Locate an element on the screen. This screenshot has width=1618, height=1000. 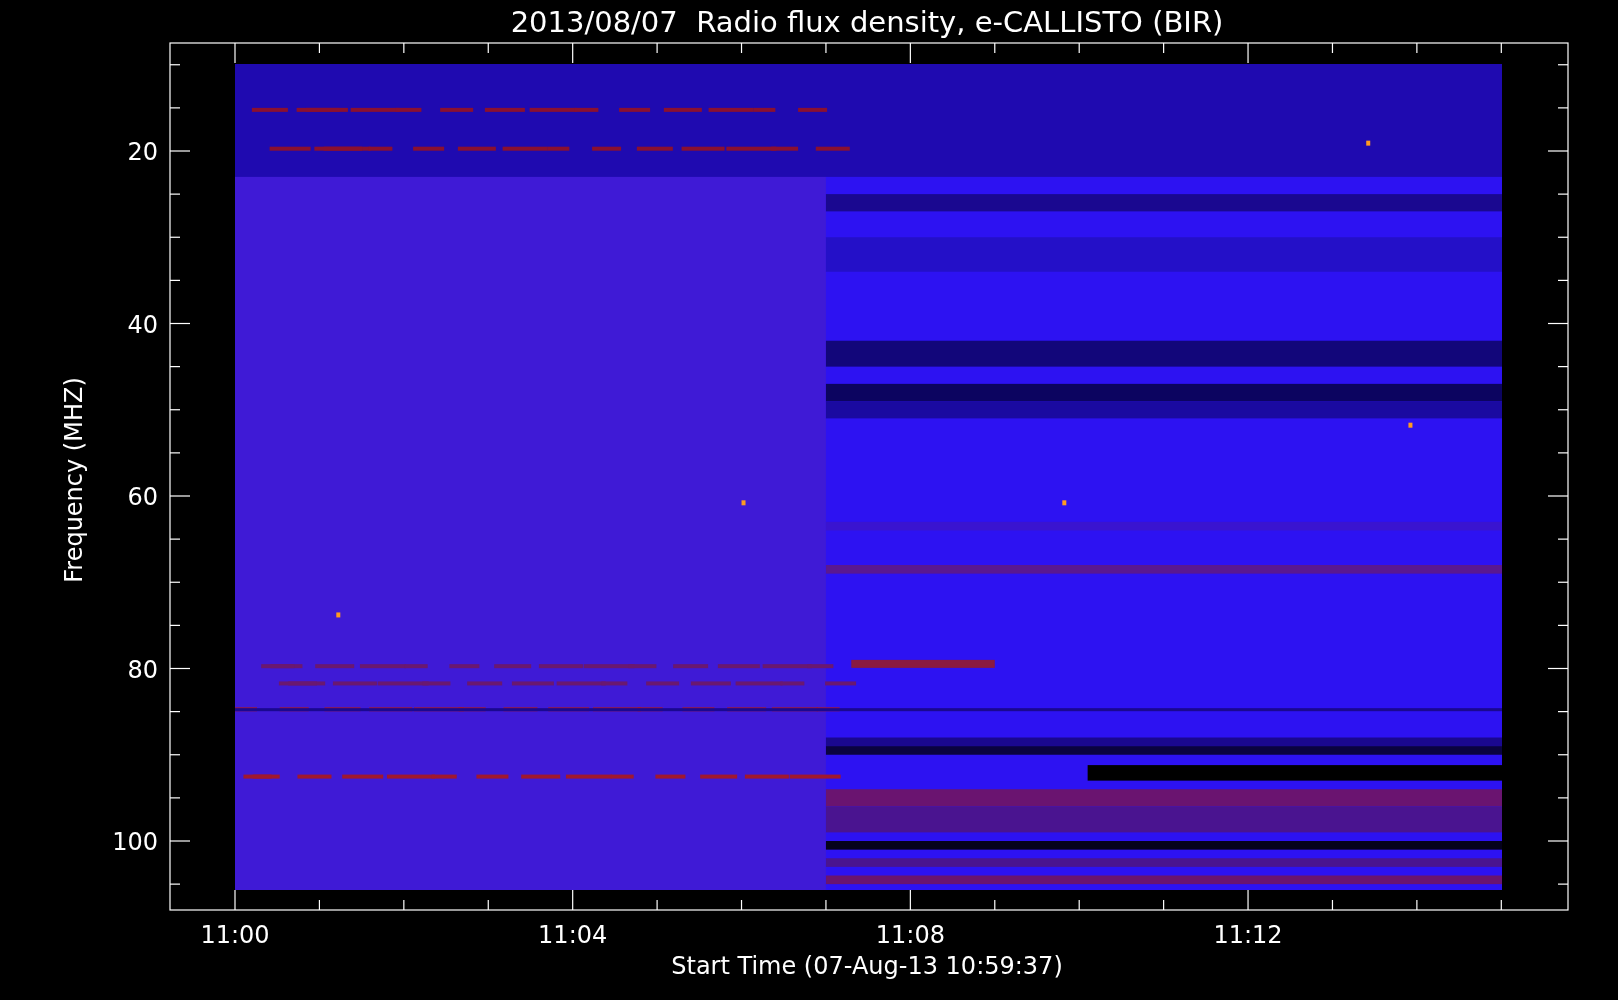
x-tick-label: 11:00 is located at coordinates (235, 935).